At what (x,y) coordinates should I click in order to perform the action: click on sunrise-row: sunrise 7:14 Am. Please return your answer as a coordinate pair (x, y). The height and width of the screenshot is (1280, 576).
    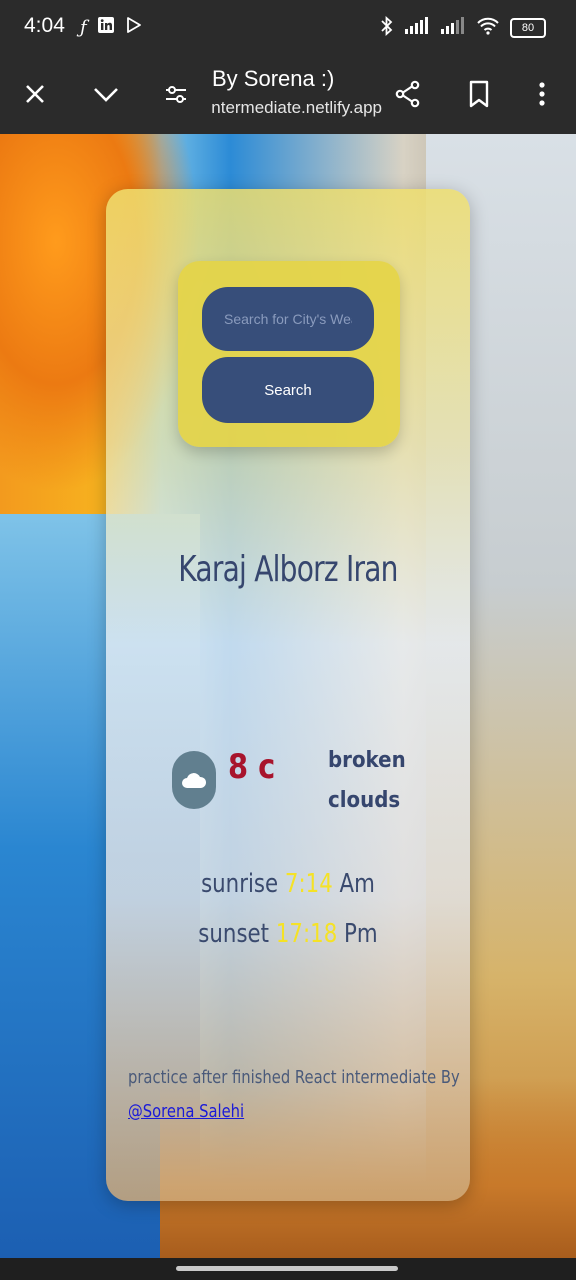
    Looking at the image, I should click on (288, 884).